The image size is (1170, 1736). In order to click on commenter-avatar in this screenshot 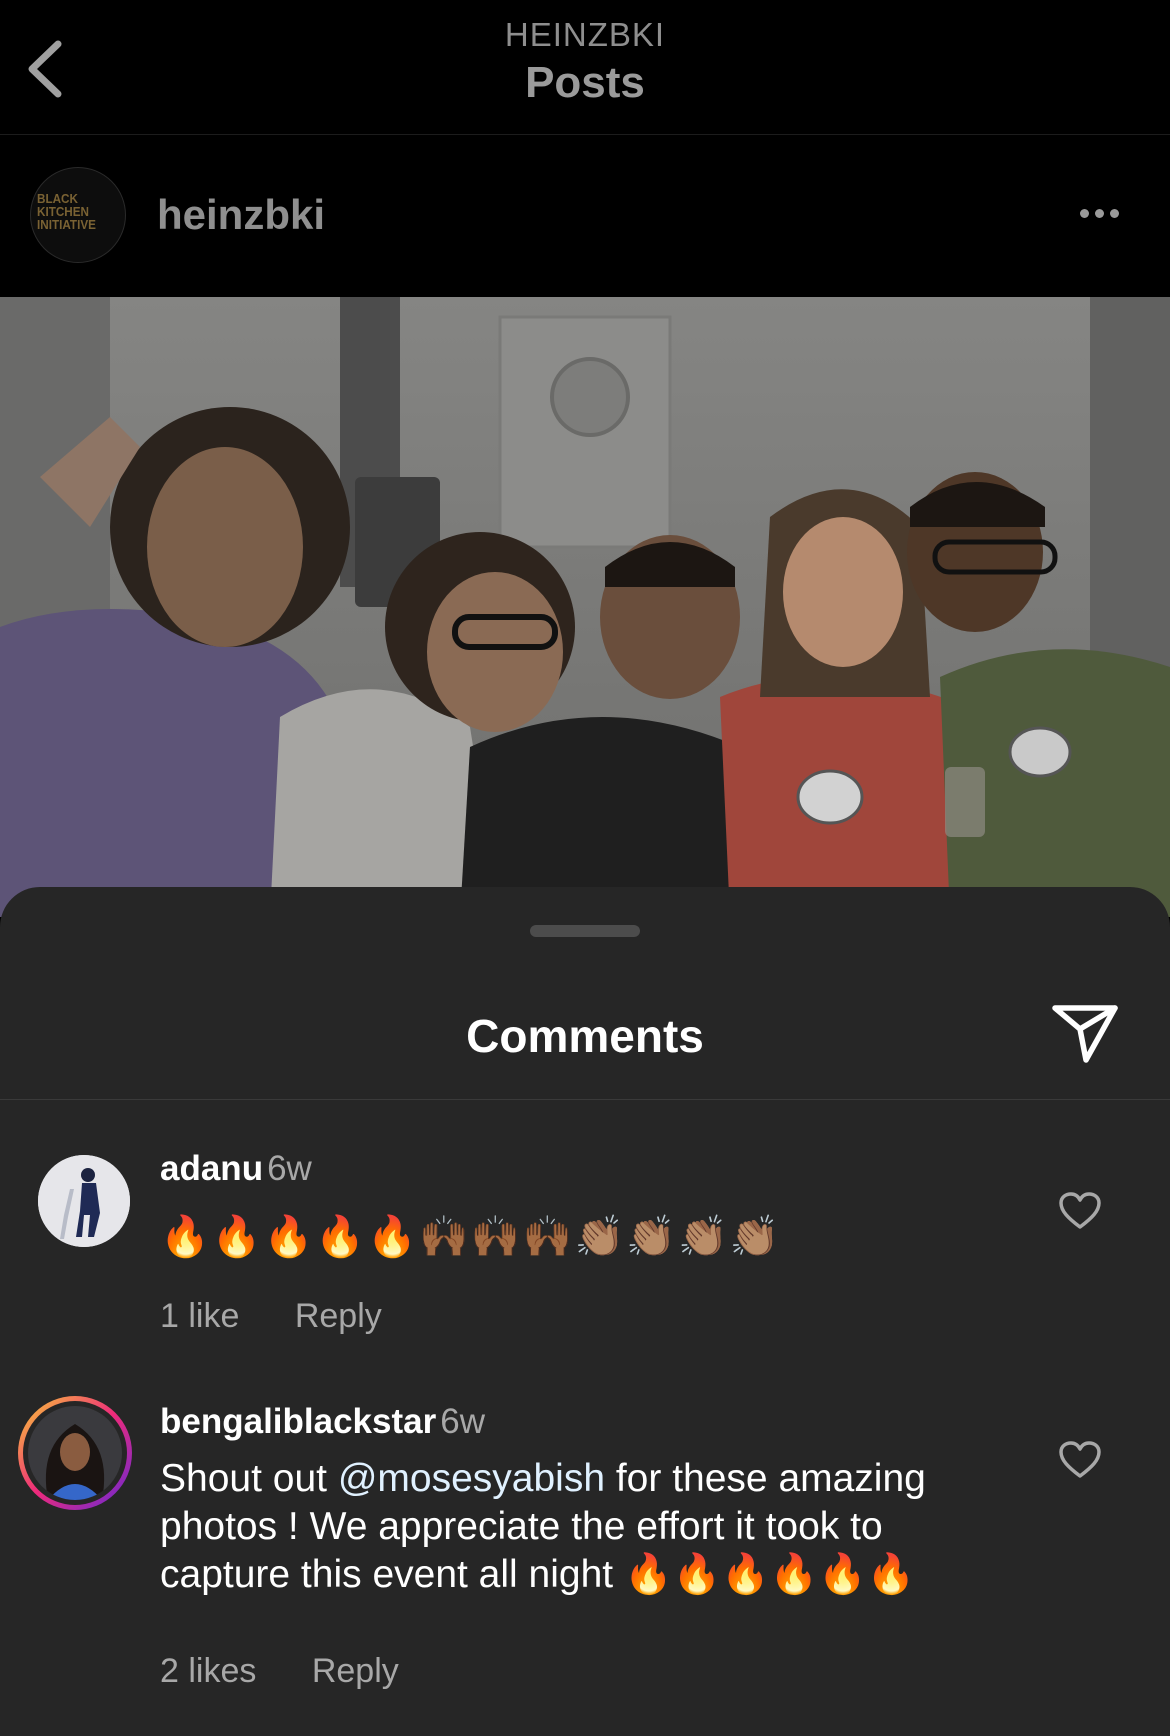, I will do `click(84, 1201)`.